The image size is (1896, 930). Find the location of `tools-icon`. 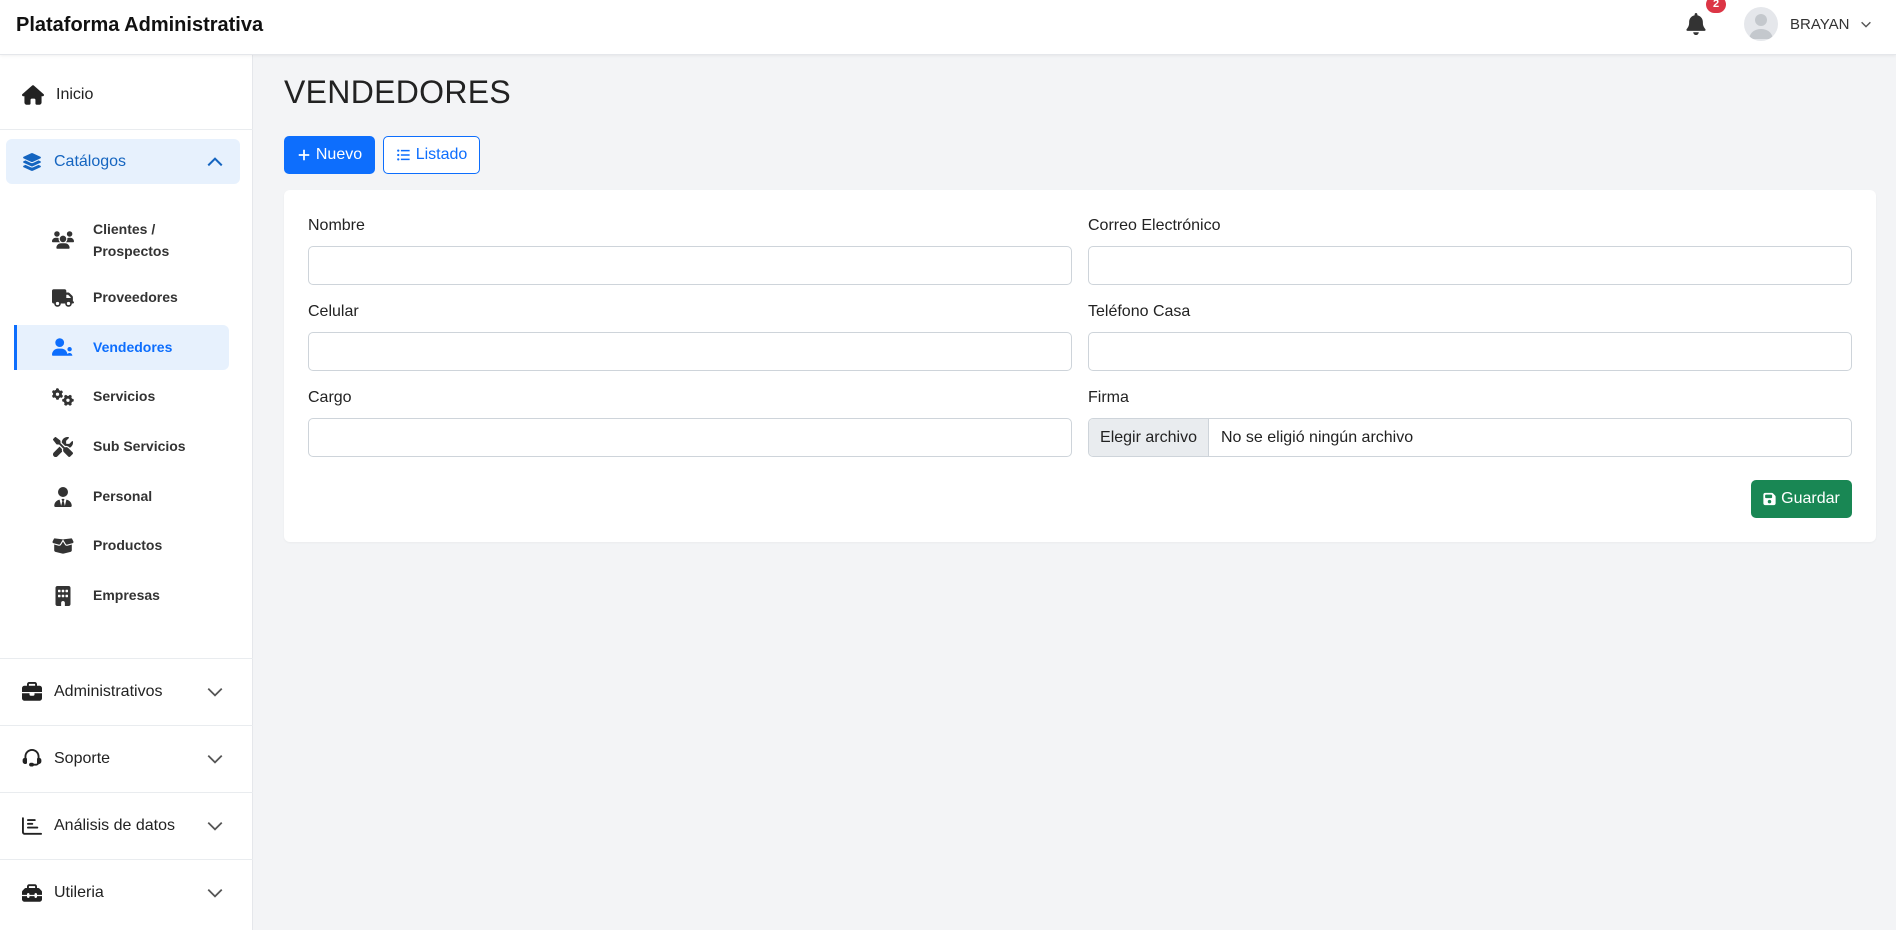

tools-icon is located at coordinates (63, 447).